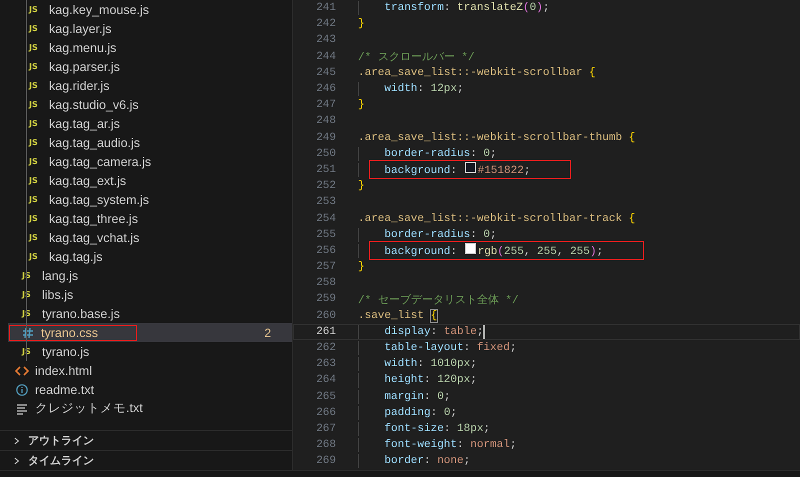 Image resolution: width=800 pixels, height=477 pixels. I want to click on line-number: 265, so click(326, 396).